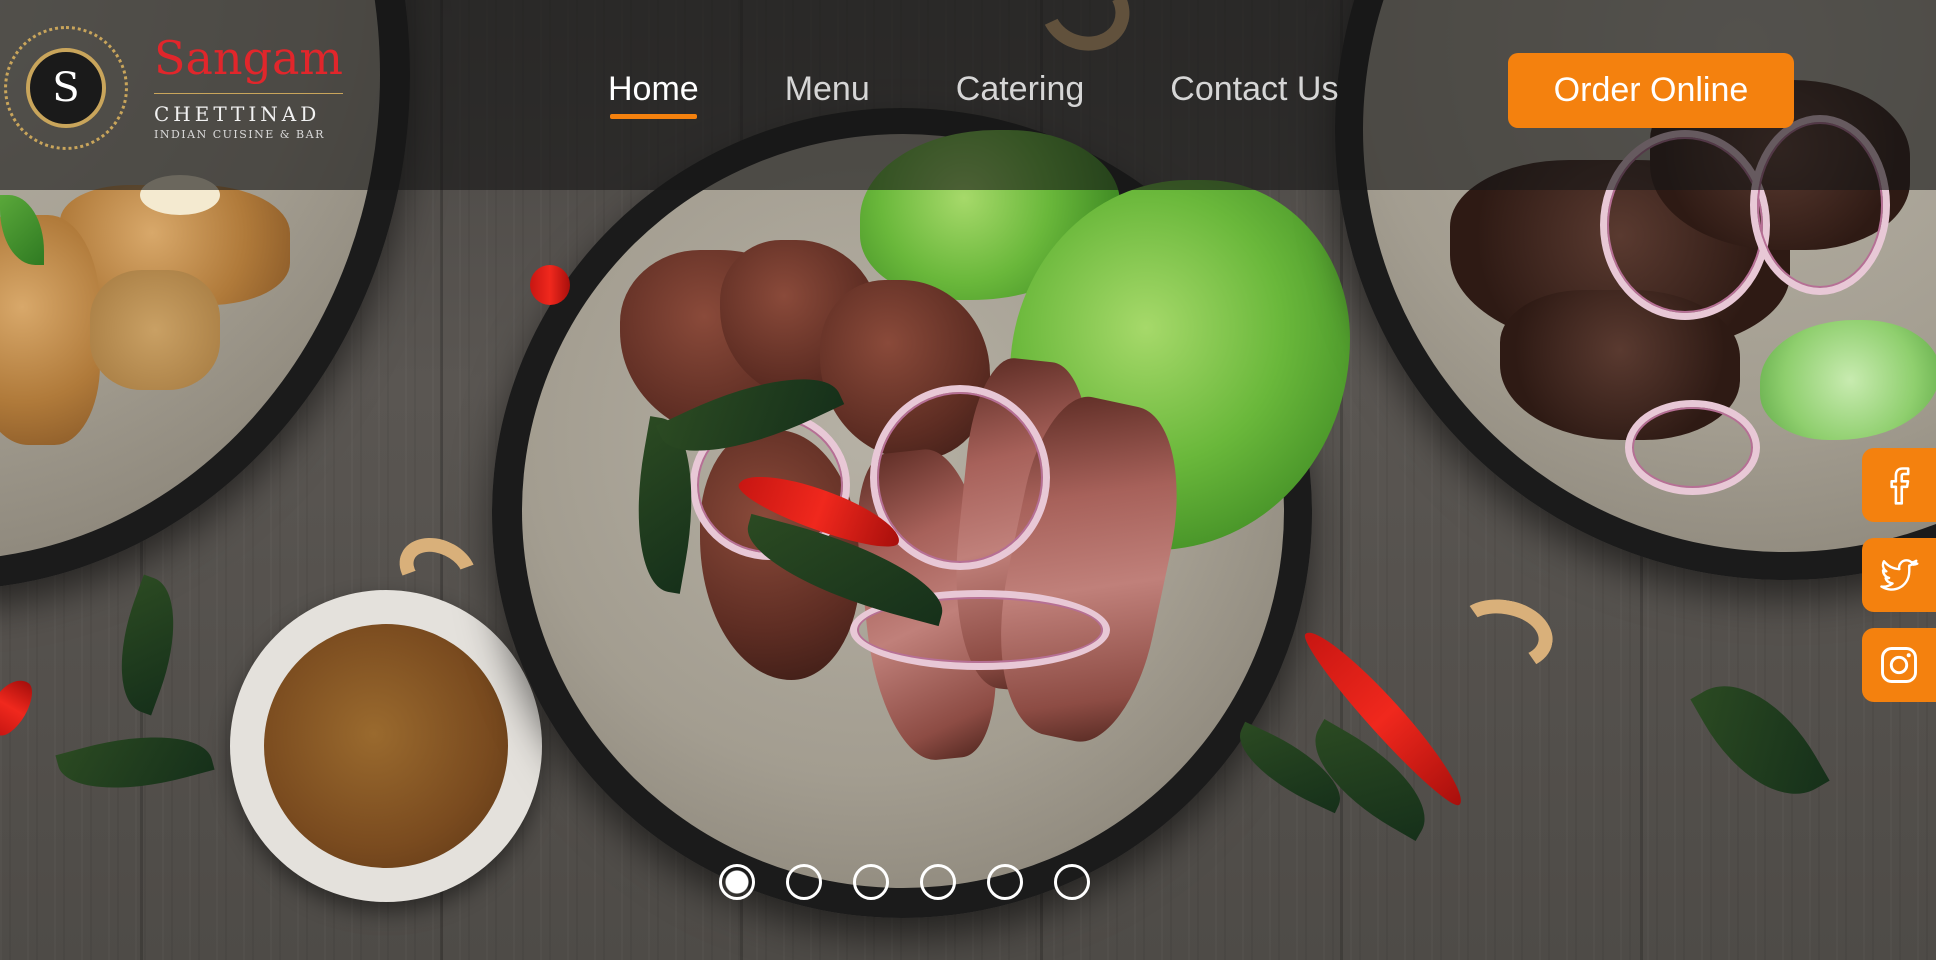  What do you see at coordinates (239, 134) in the screenshot?
I see `brand-tagline: INDIAN CUISINE & BAR` at bounding box center [239, 134].